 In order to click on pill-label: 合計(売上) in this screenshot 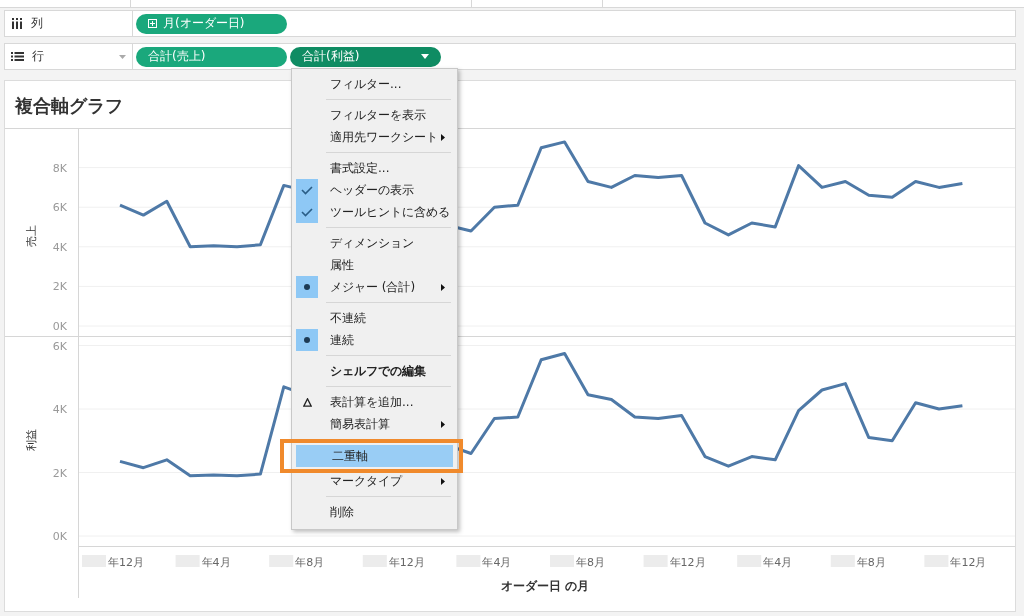, I will do `click(177, 56)`.